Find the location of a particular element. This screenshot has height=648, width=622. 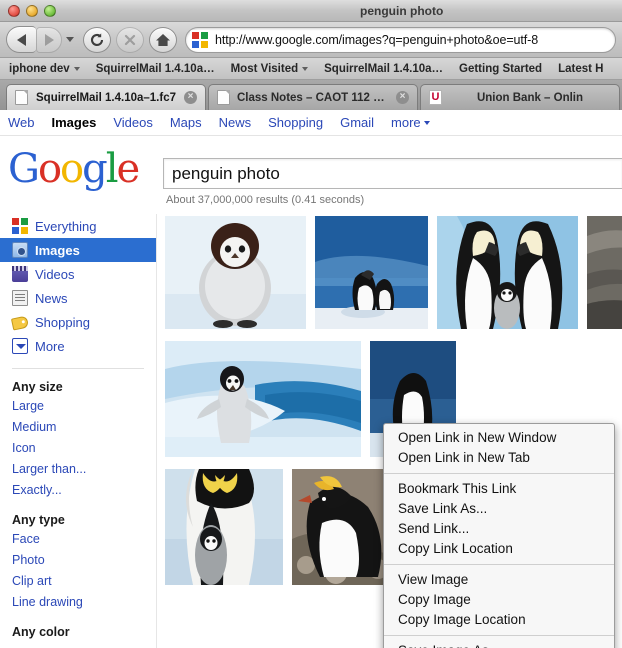

sidebar-item-more: More is located at coordinates (78, 346).